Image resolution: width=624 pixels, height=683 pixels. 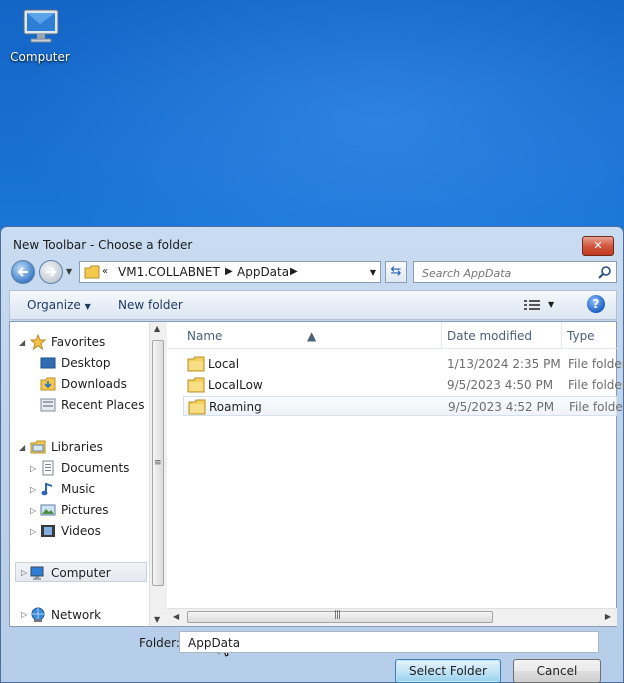 What do you see at coordinates (67, 343) in the screenshot?
I see `nav-favorites: Favorites` at bounding box center [67, 343].